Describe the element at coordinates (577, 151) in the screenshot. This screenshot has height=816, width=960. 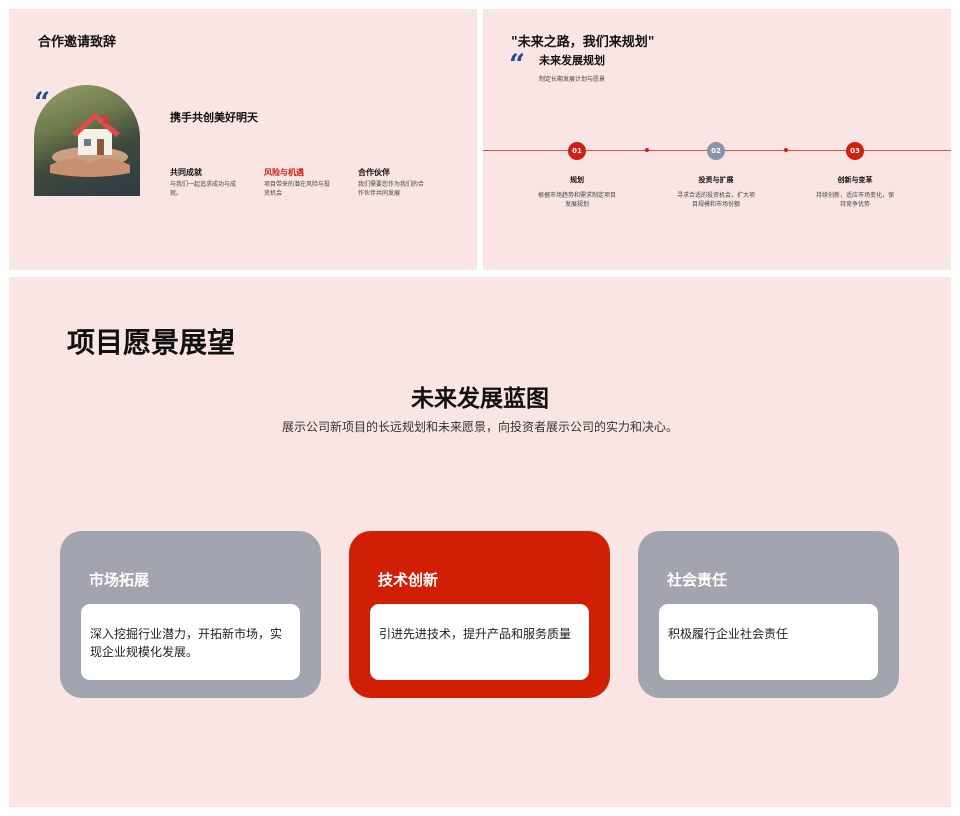
I see `step-badge-01: 01` at that location.